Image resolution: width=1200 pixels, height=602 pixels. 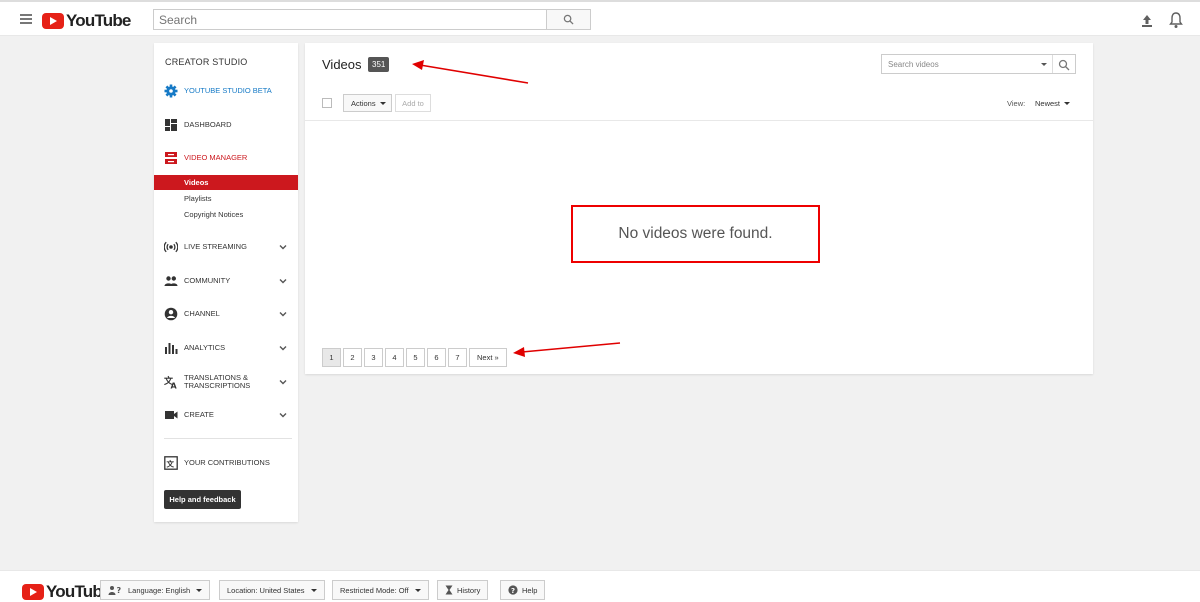 I want to click on add-to-button: Add to, so click(x=413, y=103).